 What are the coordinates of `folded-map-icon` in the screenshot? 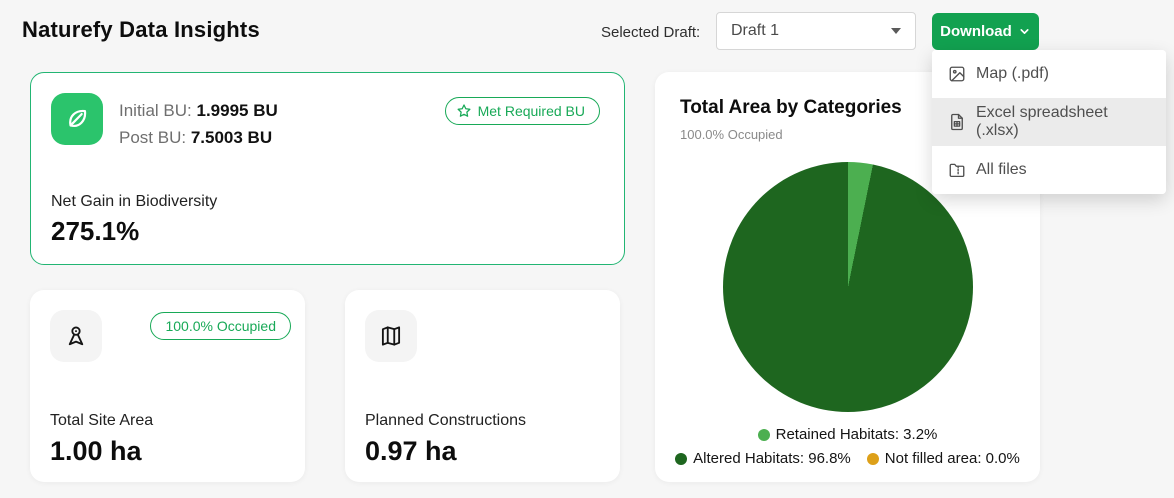 It's located at (391, 336).